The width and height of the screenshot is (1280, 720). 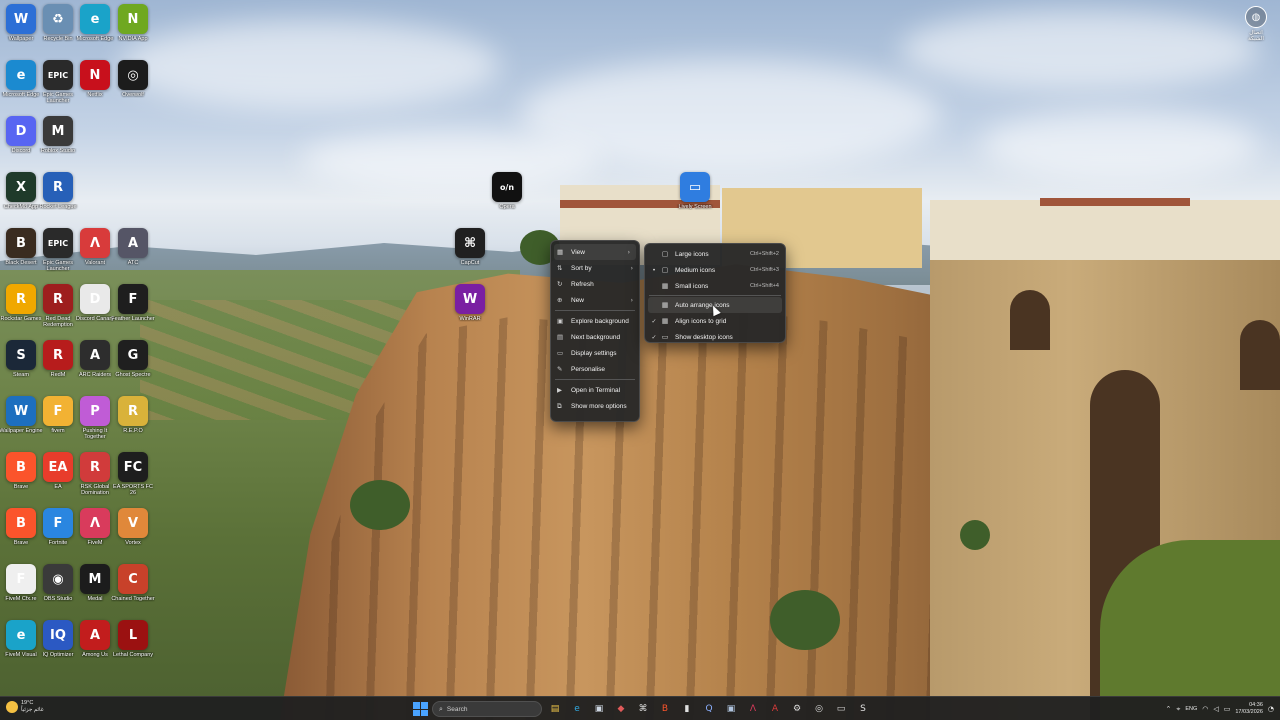 What do you see at coordinates (58, 243) in the screenshot?
I see `app-icon: EPIC` at bounding box center [58, 243].